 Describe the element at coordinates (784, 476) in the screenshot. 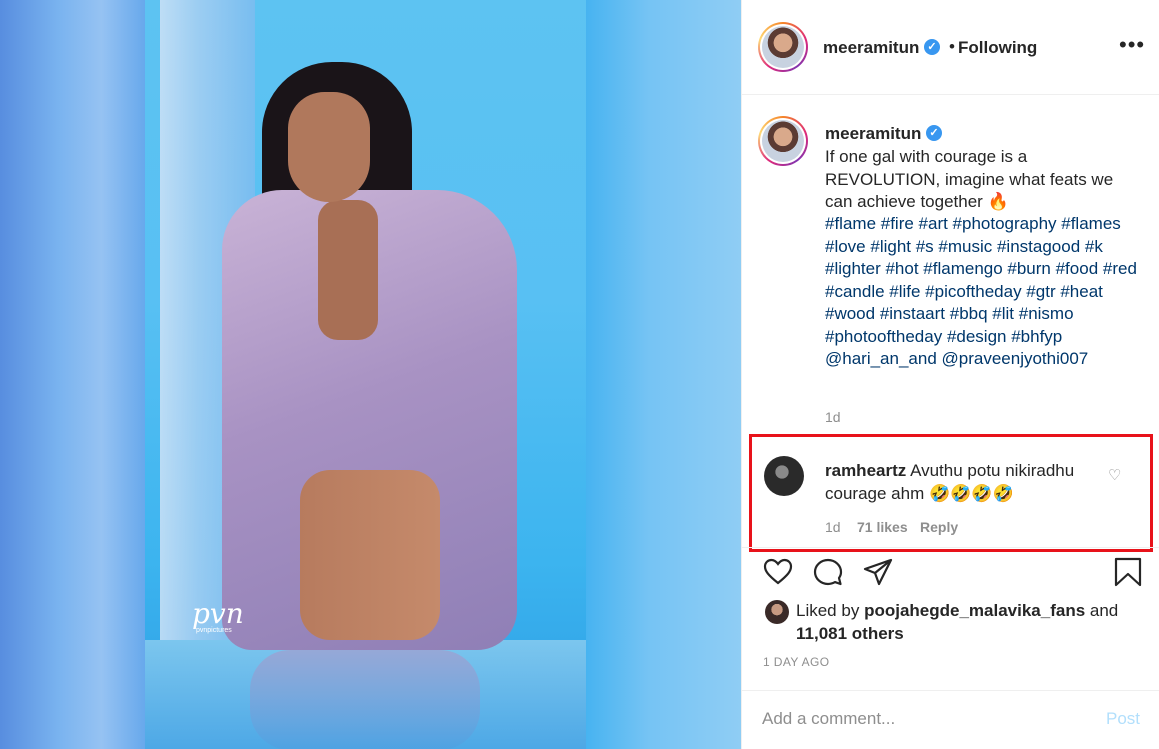

I see `commenter-avatar` at that location.